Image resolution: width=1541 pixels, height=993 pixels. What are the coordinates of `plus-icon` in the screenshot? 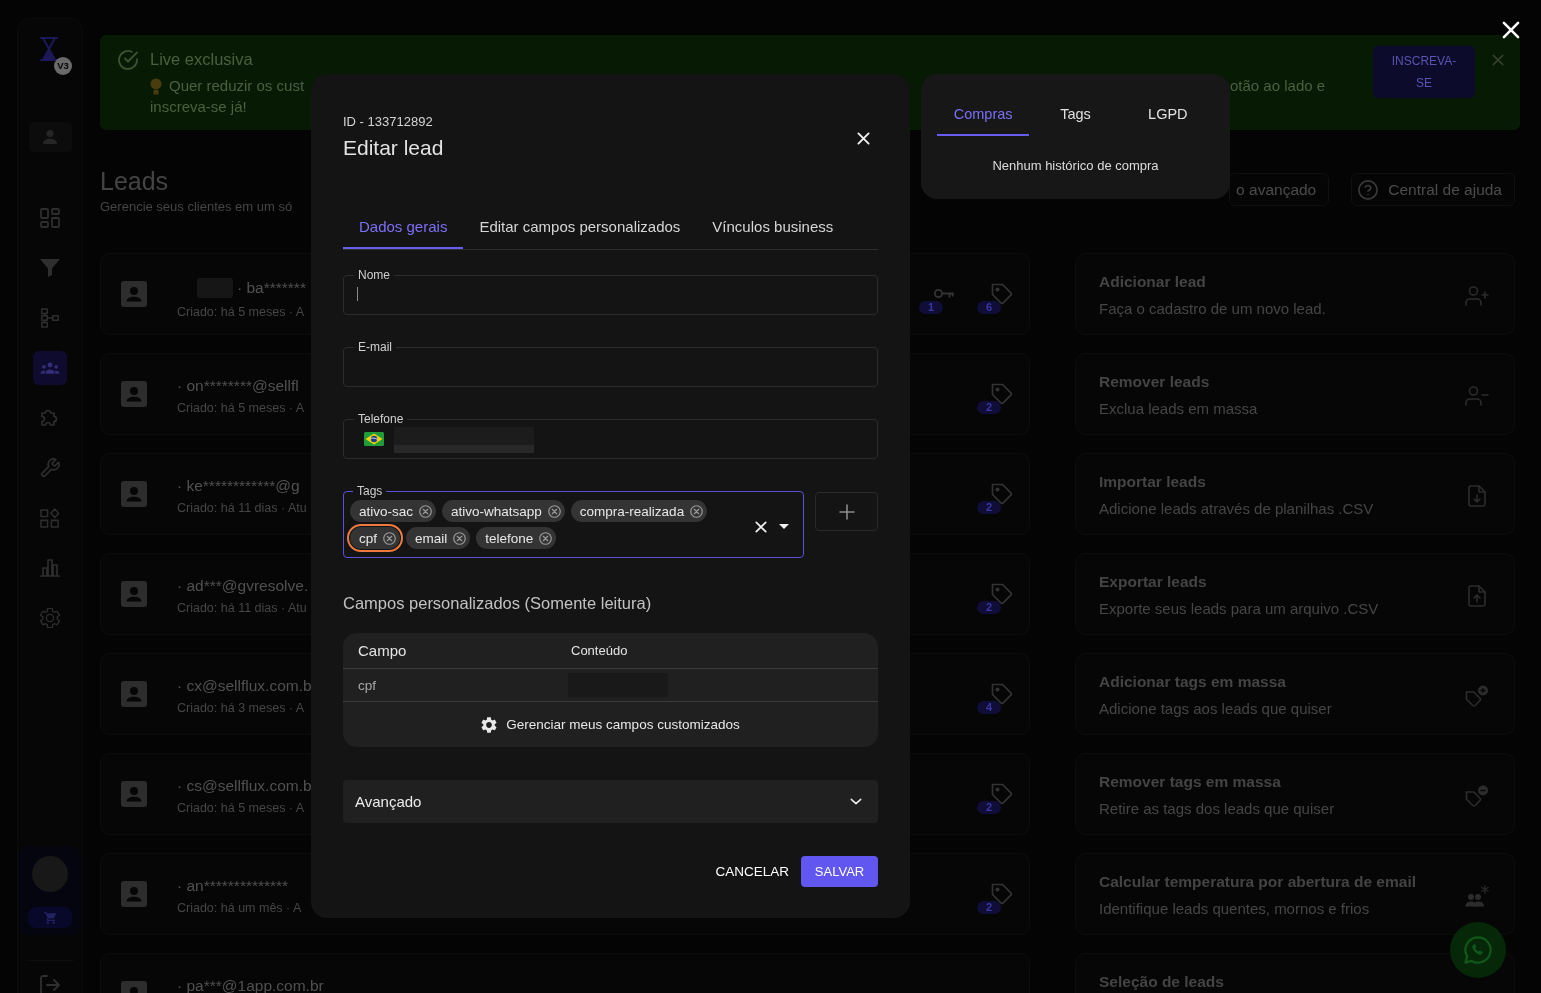 It's located at (846, 511).